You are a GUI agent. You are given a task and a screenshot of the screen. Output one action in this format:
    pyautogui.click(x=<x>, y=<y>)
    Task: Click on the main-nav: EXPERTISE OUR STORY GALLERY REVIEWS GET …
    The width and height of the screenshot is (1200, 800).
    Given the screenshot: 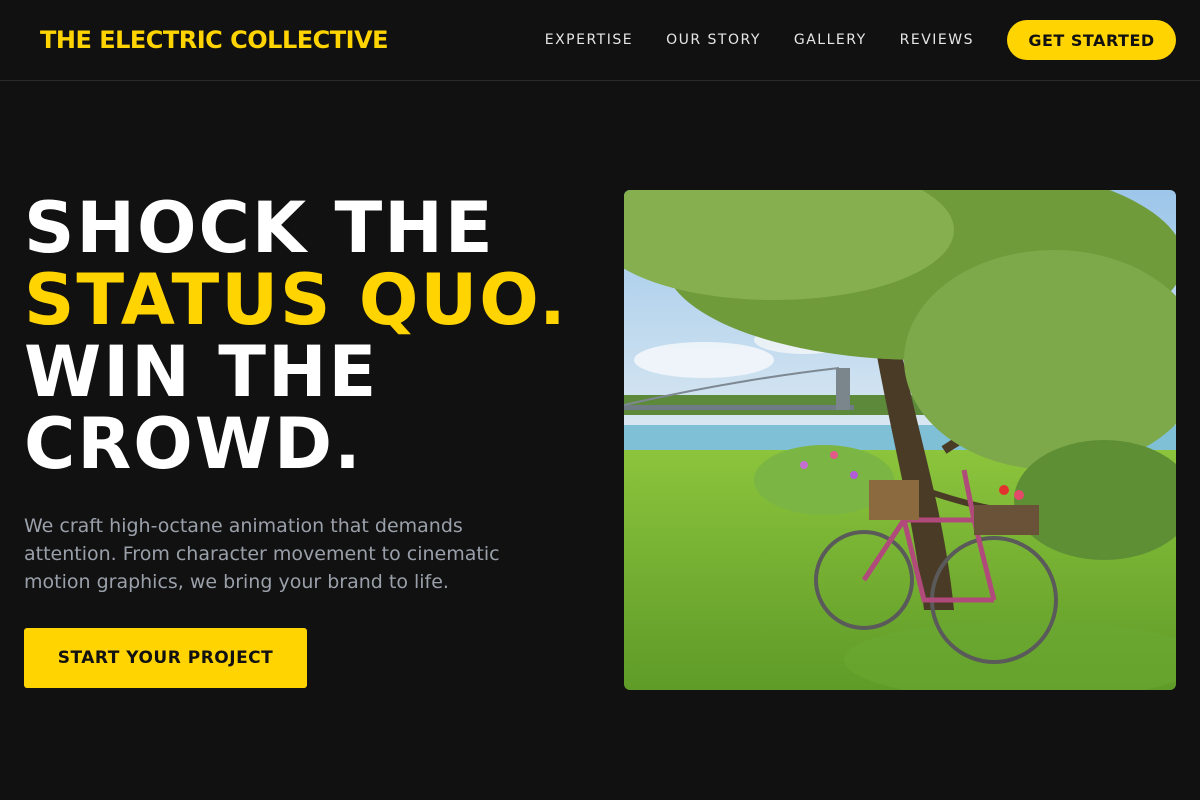 What is the action you would take?
    pyautogui.click(x=860, y=40)
    